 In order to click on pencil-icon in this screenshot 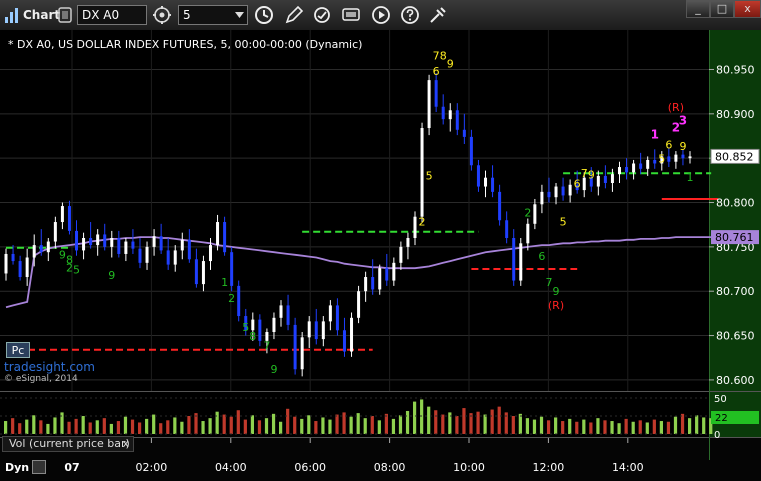, I will do `click(294, 15)`.